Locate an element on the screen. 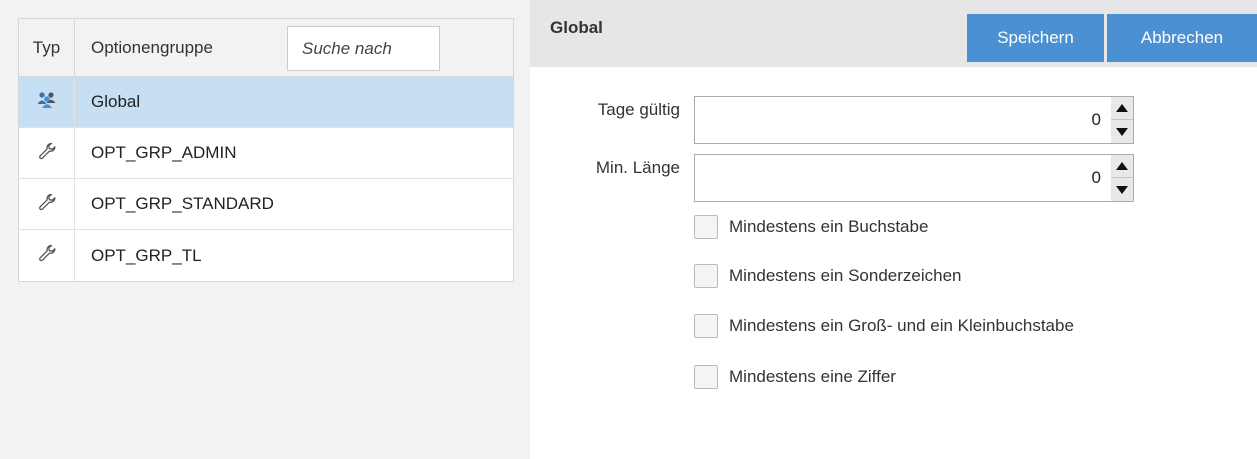  checkbox-row: Mindestens ein Sonderzeichen is located at coordinates (827, 276).